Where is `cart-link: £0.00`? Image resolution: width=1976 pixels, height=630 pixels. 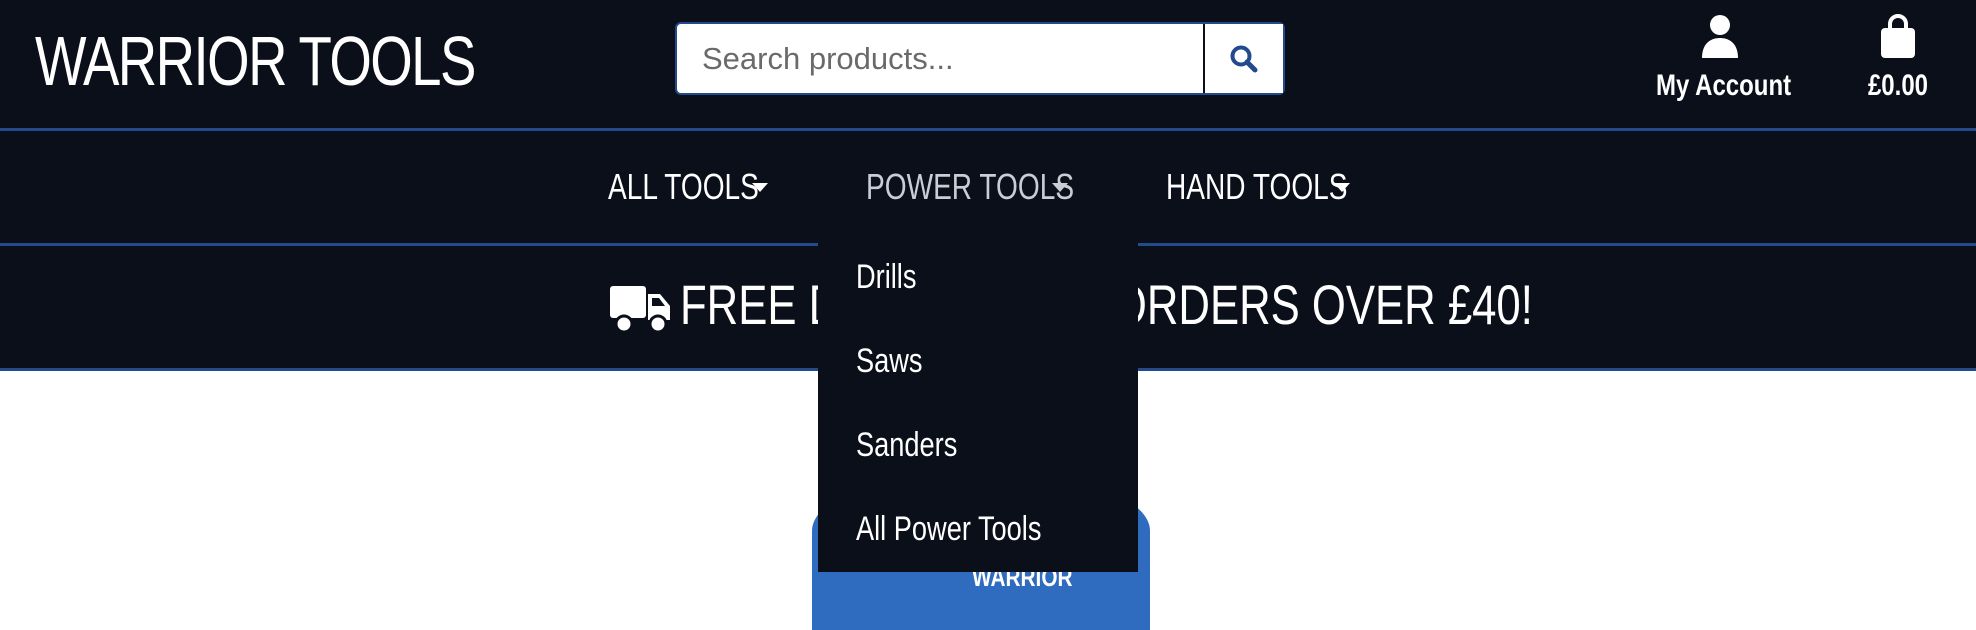 cart-link: £0.00 is located at coordinates (1898, 58).